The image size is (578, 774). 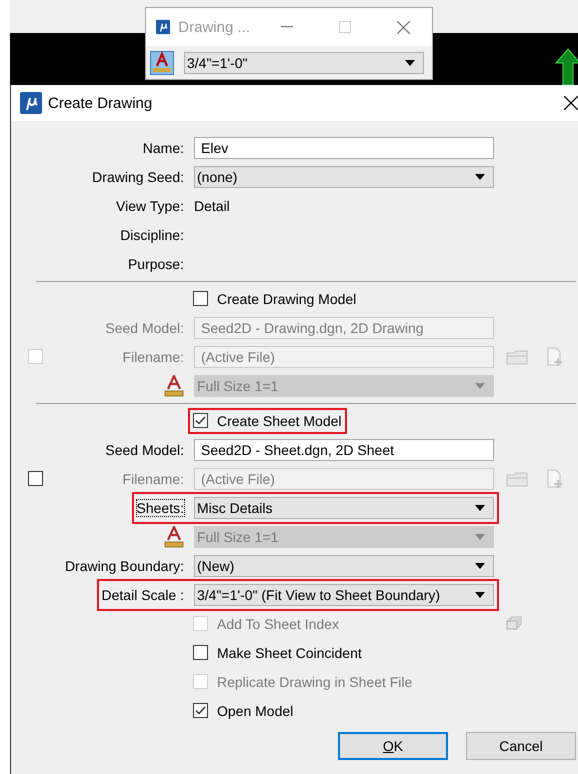 I want to click on checkbox-label: Make Sheet Coincident, so click(x=289, y=652).